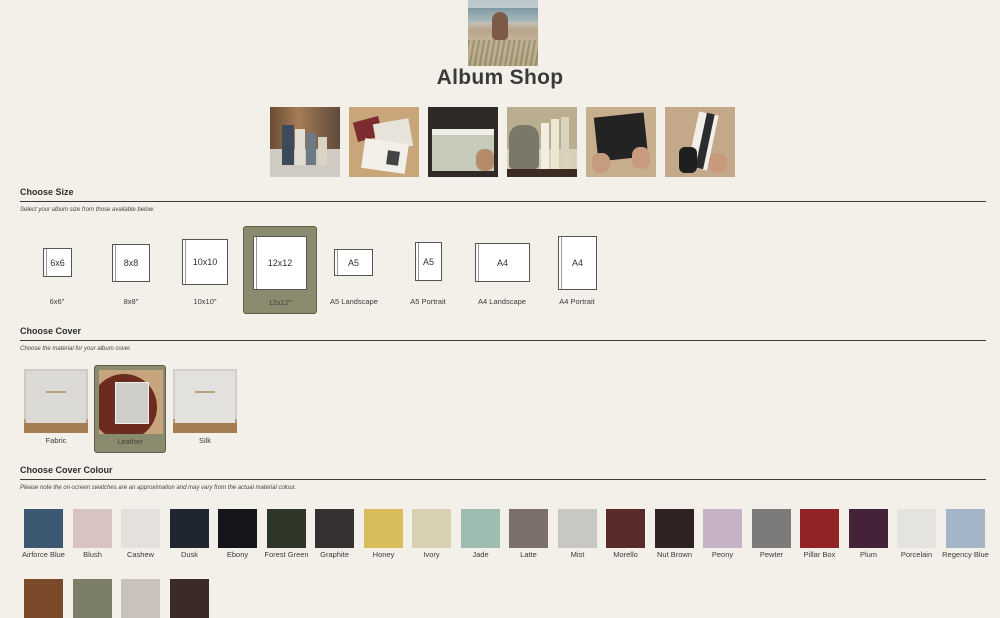 The height and width of the screenshot is (618, 1000). I want to click on hero-grass, so click(503, 53).